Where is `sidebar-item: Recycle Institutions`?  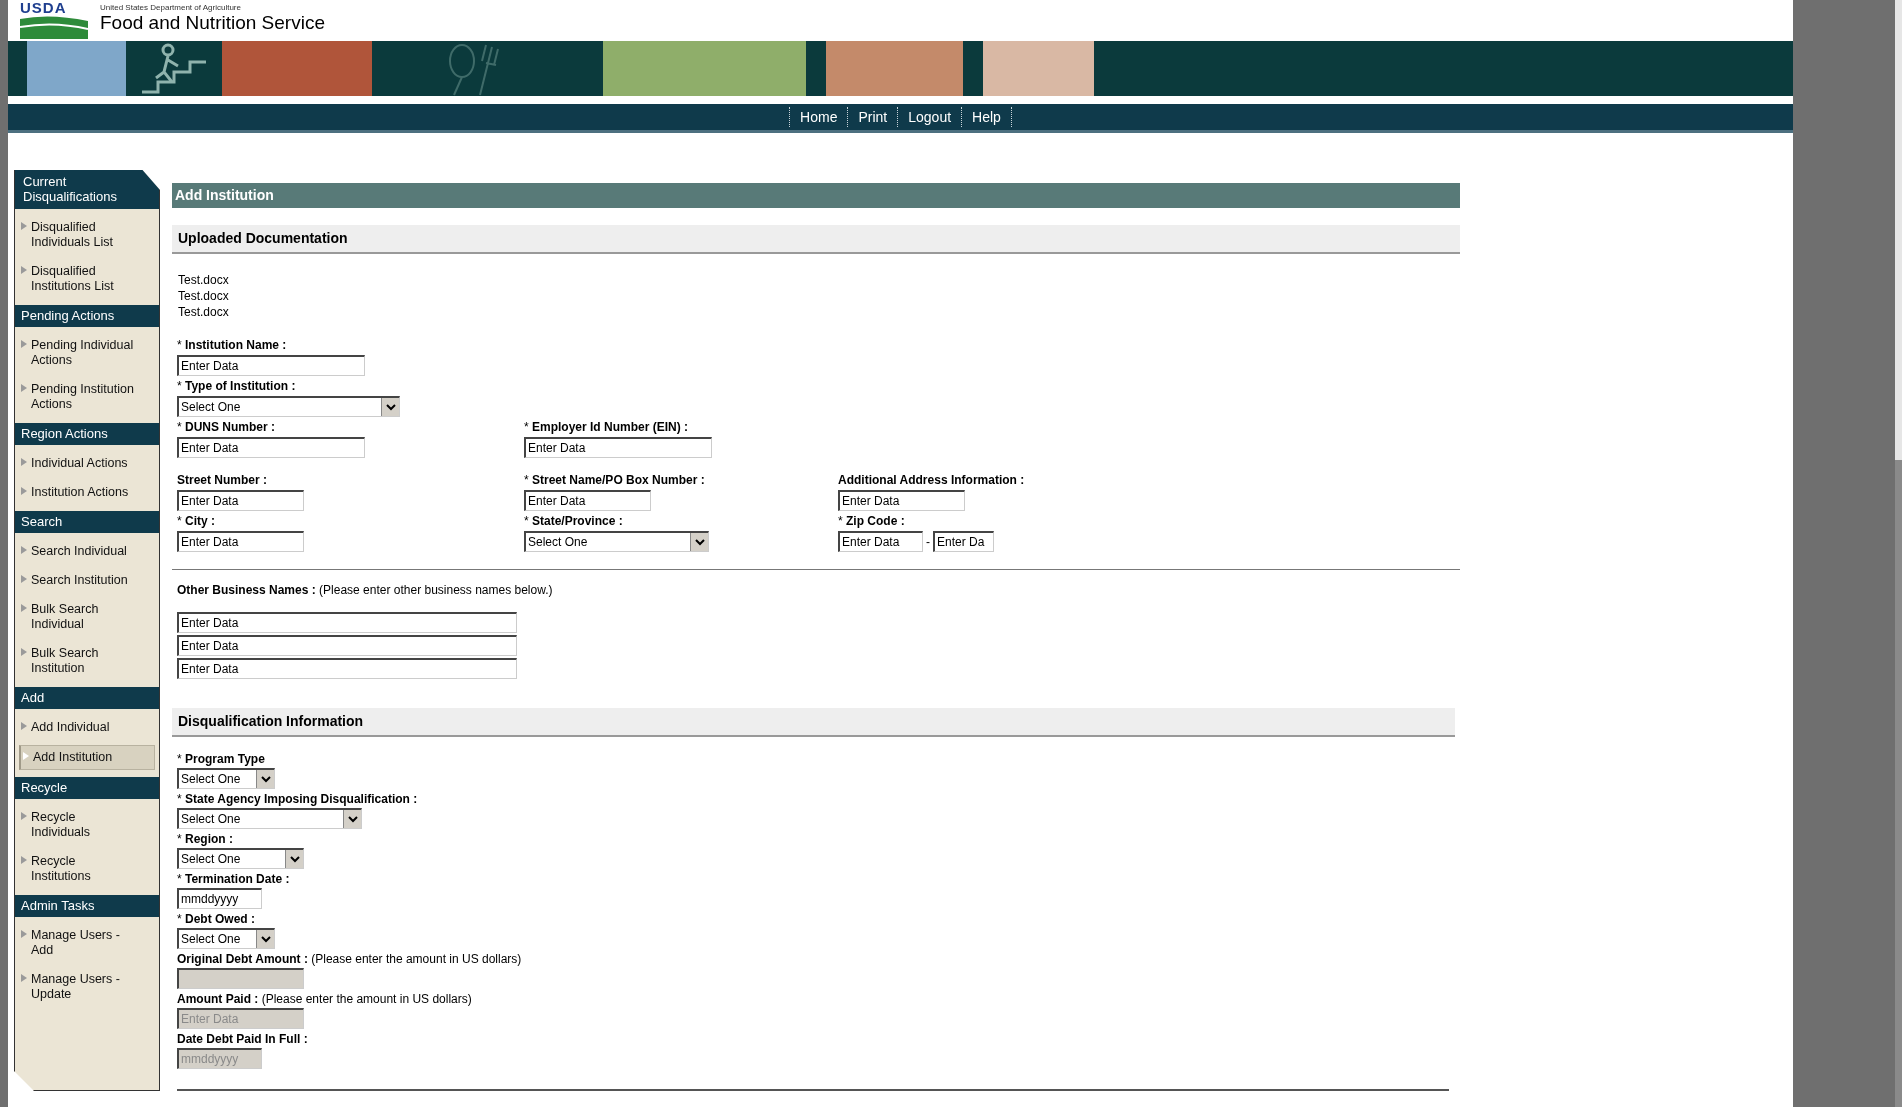 sidebar-item: Recycle Institutions is located at coordinates (87, 869).